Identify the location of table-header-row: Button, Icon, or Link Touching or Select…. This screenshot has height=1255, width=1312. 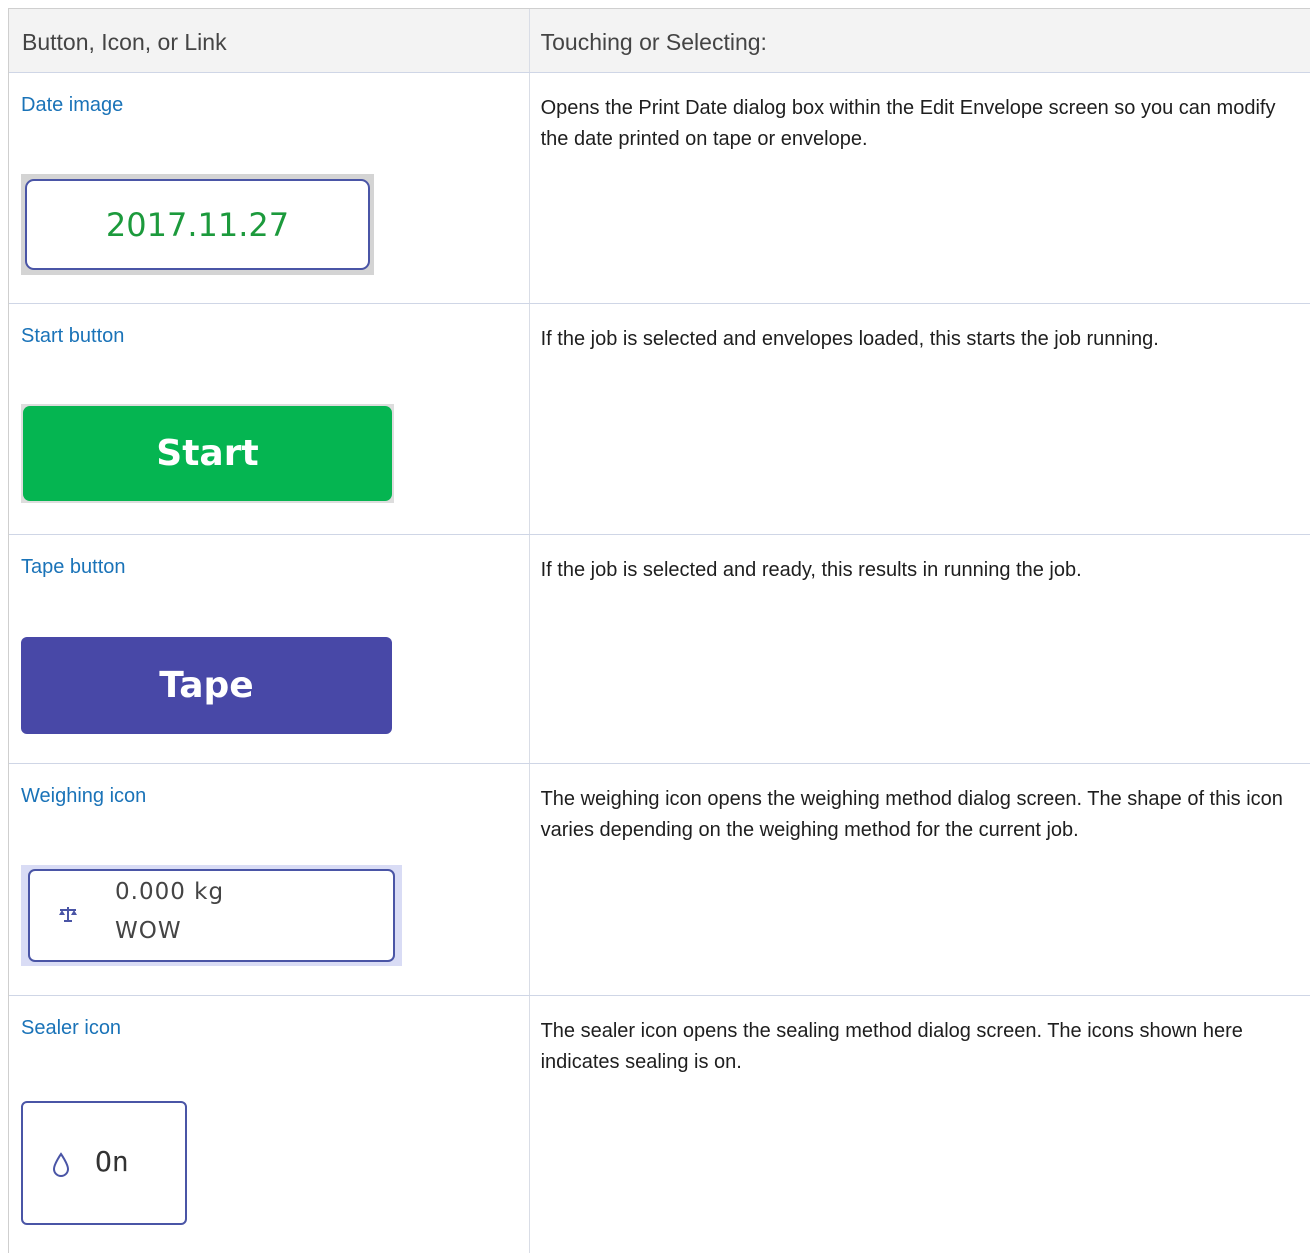
(659, 40).